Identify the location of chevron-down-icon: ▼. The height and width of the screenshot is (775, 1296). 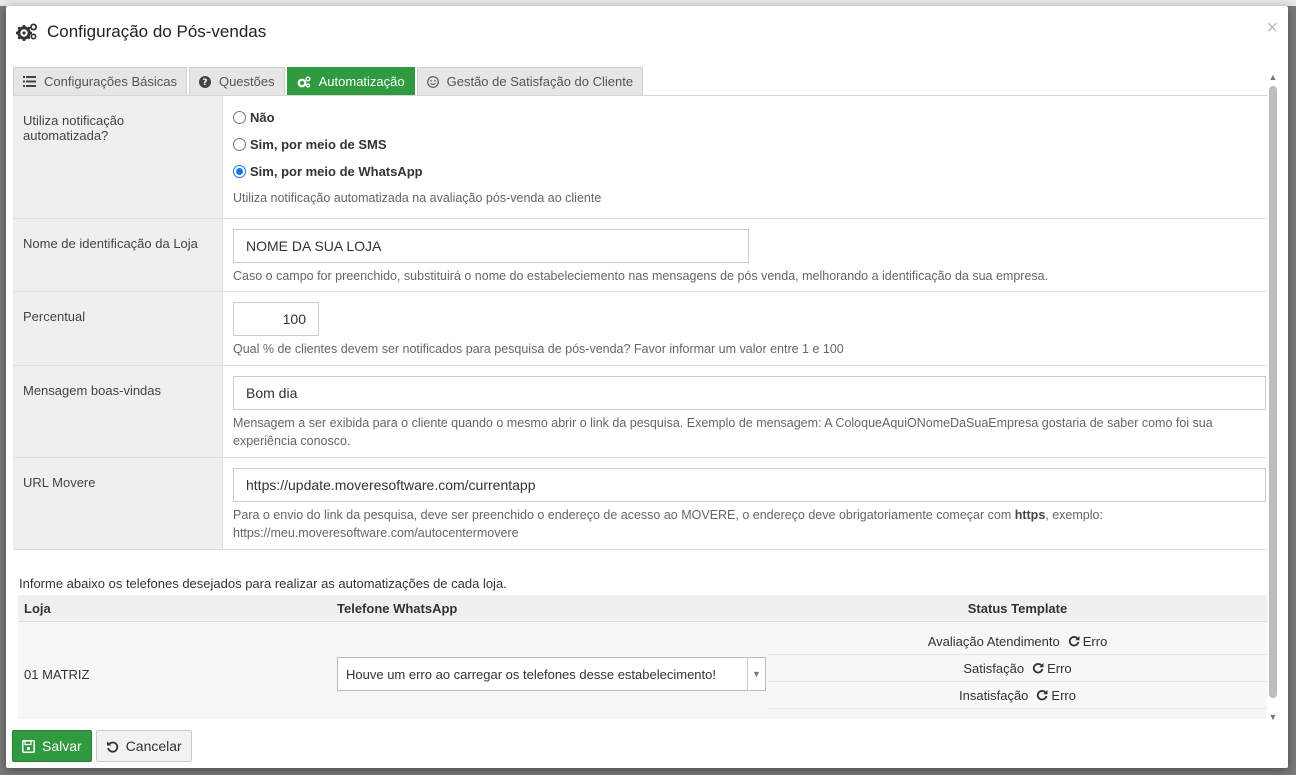
(756, 674).